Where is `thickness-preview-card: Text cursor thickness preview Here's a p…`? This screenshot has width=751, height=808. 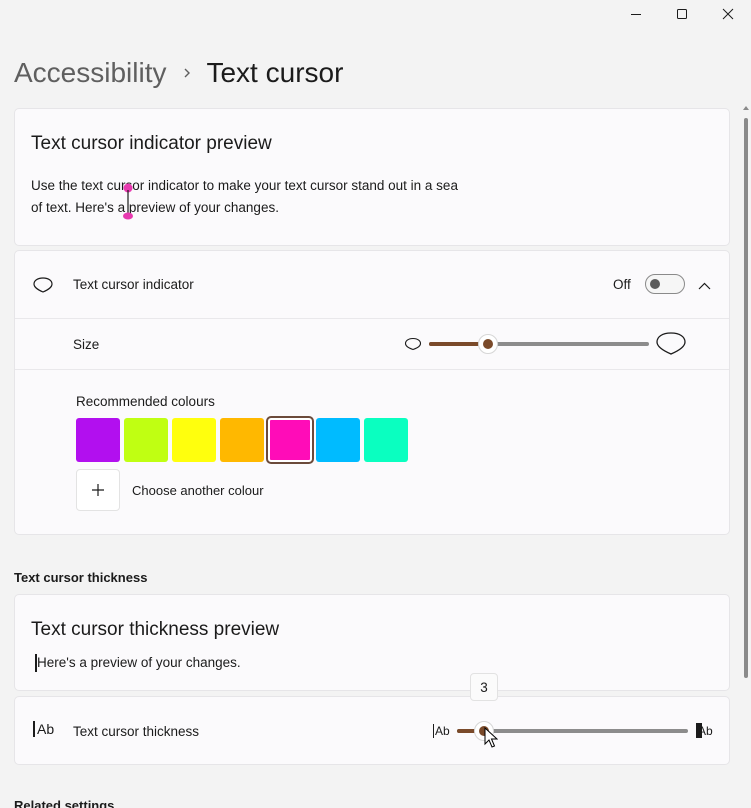
thickness-preview-card: Text cursor thickness preview Here's a p… is located at coordinates (372, 642).